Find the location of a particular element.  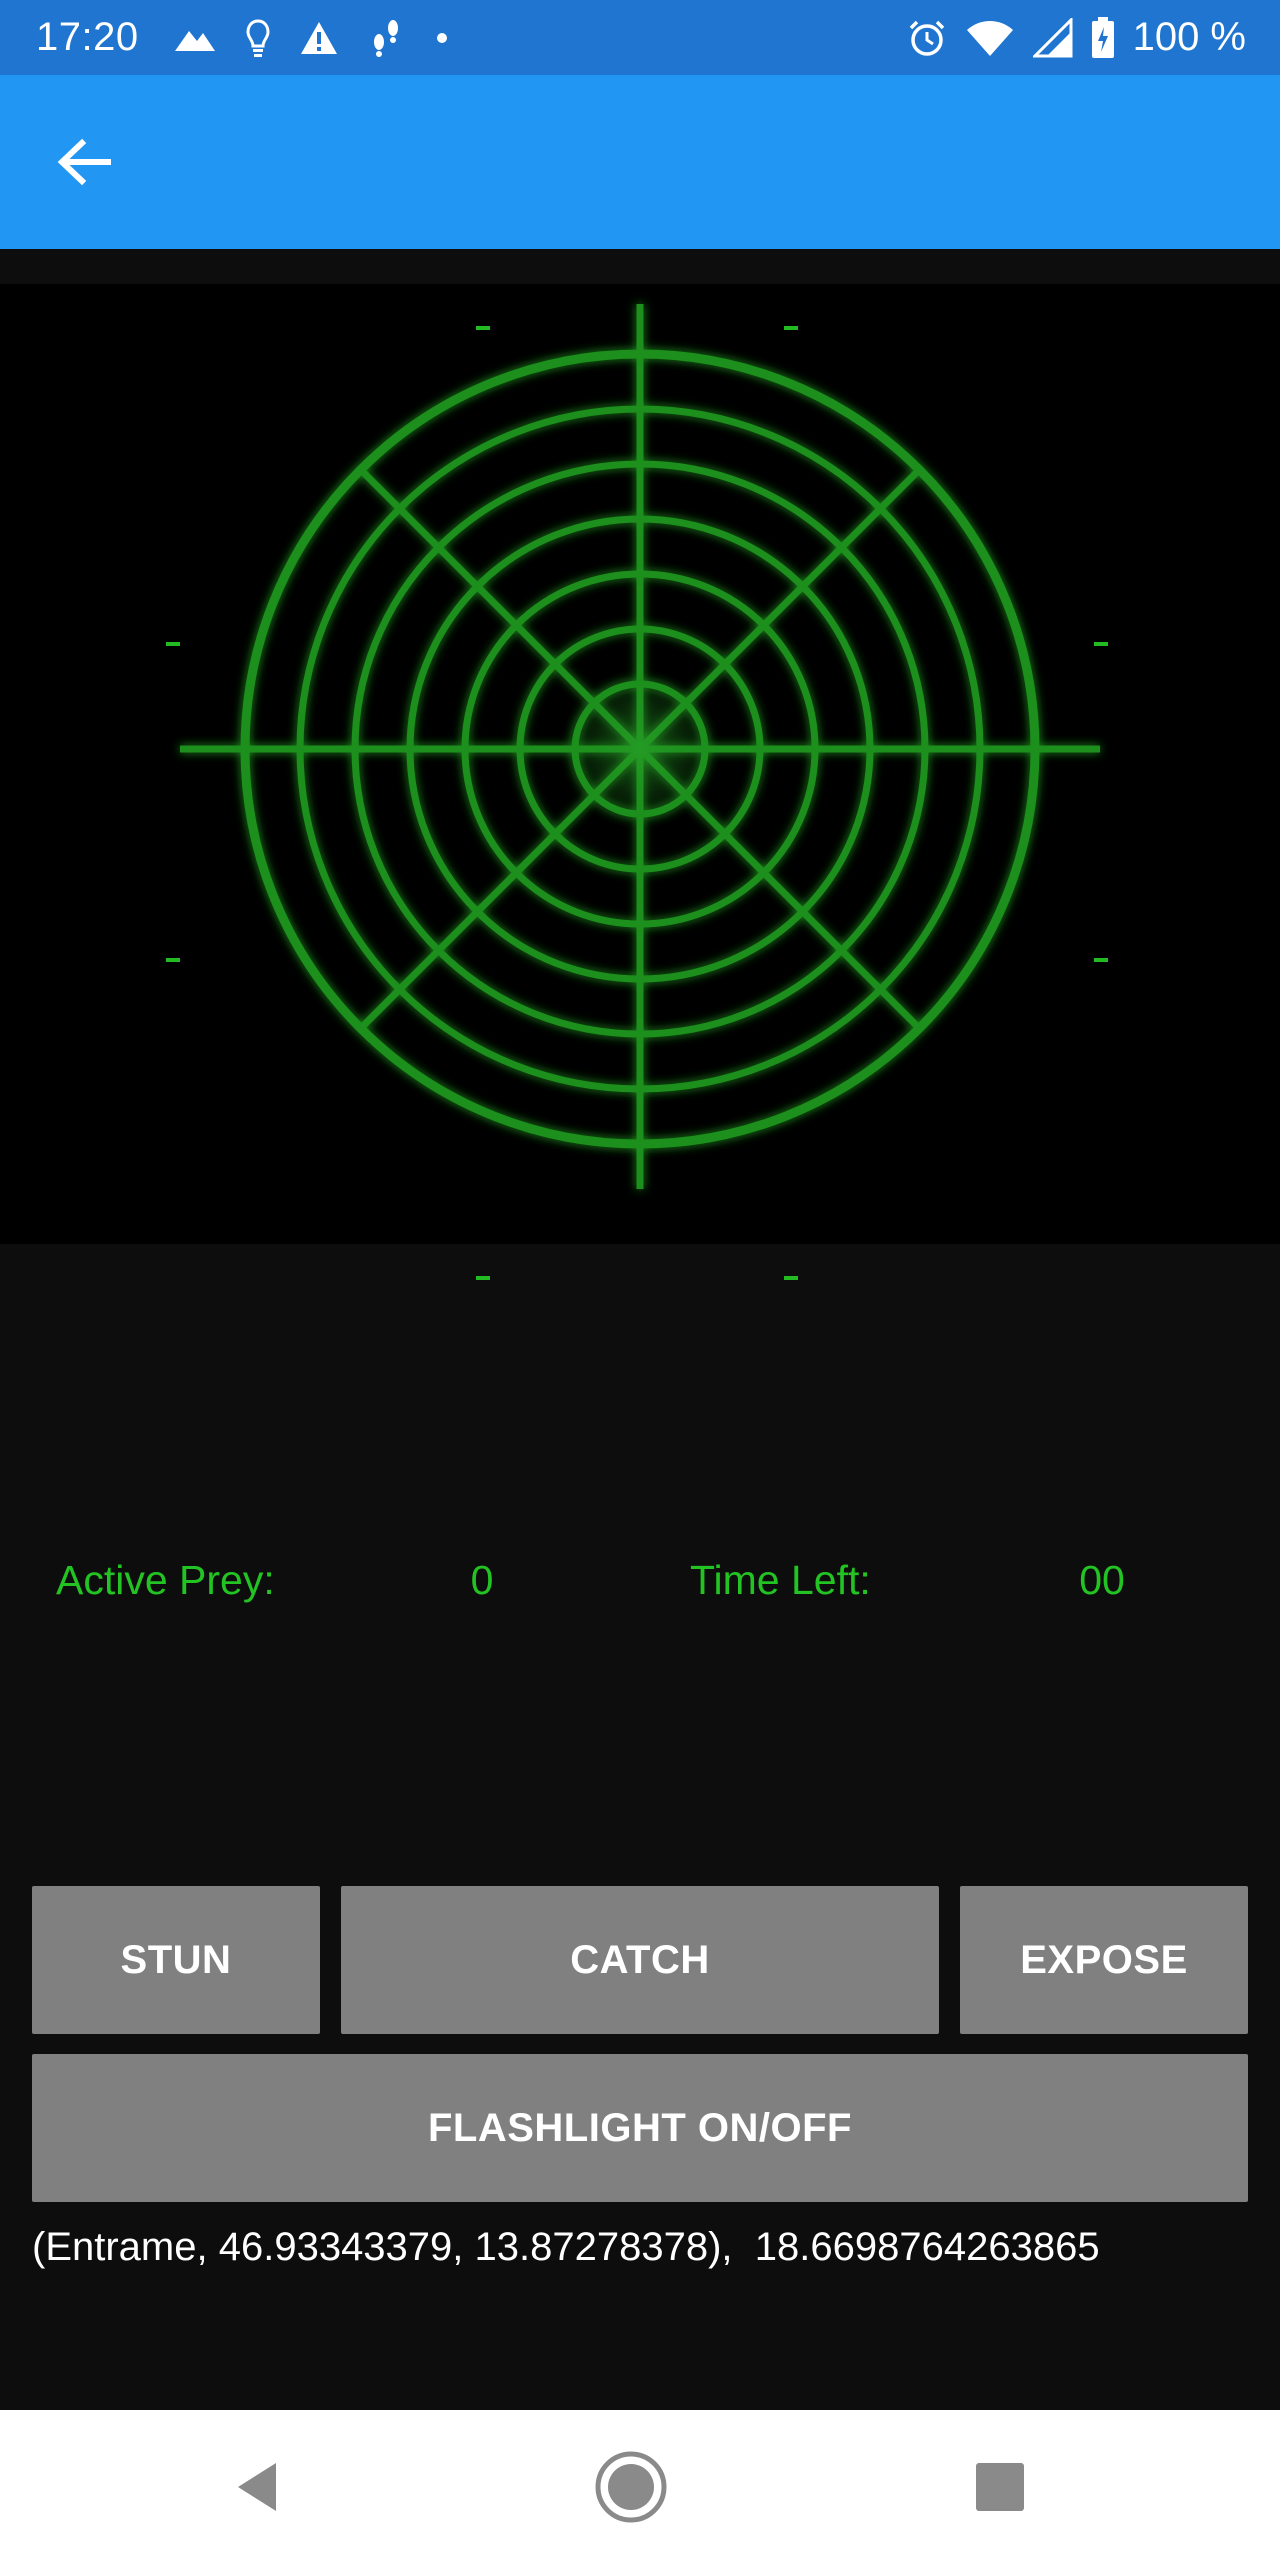

nav-recents-button is located at coordinates (1000, 2487).